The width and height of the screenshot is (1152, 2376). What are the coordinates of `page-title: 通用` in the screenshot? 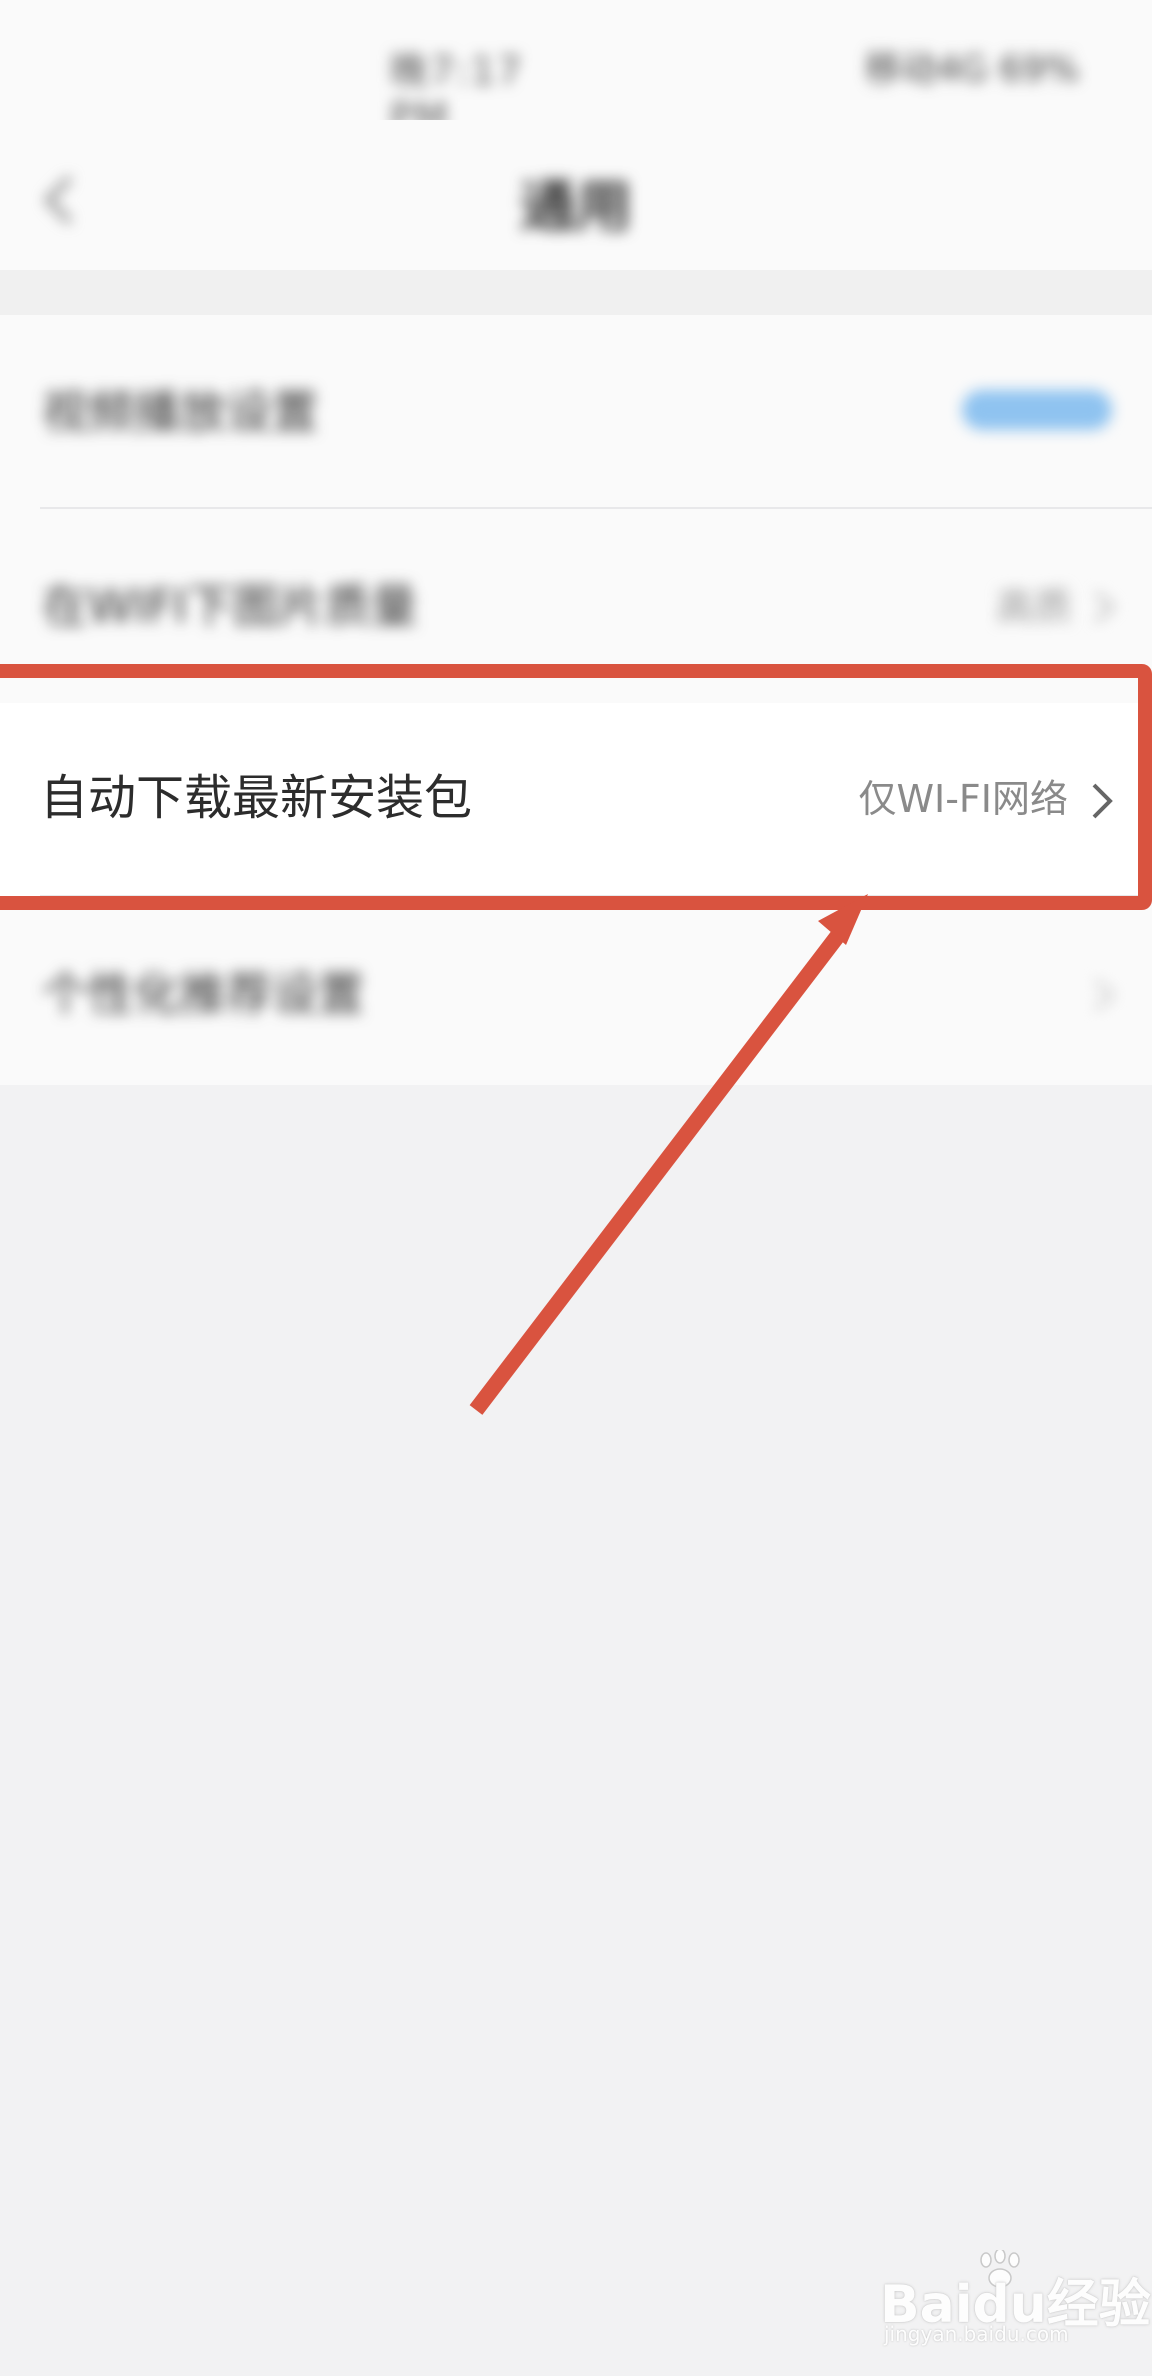 It's located at (576, 207).